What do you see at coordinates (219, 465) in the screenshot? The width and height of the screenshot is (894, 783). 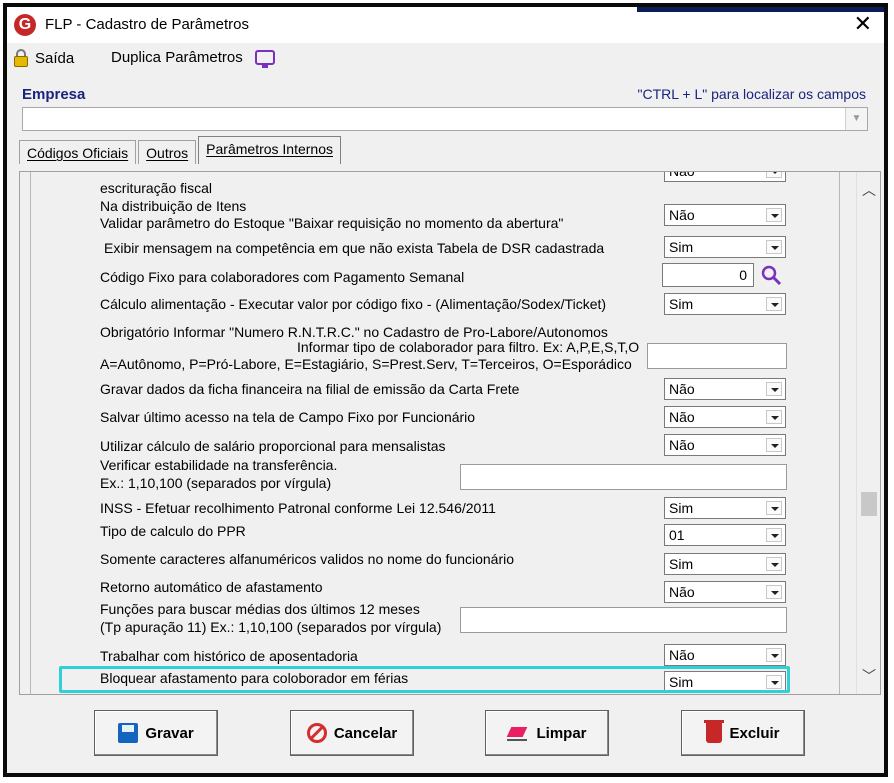 I see `param-label-estabilidade: Verificar estabilidade na transferência.` at bounding box center [219, 465].